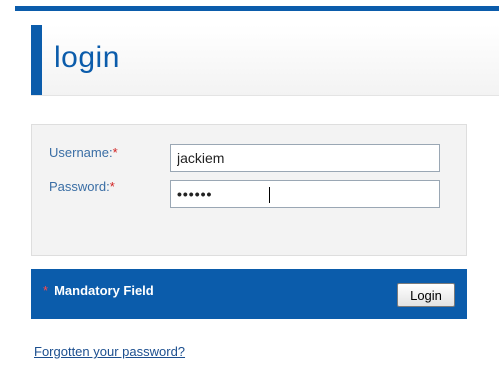 The height and width of the screenshot is (369, 499). What do you see at coordinates (109, 351) in the screenshot?
I see `forgot-password-link: Forgotten your password?` at bounding box center [109, 351].